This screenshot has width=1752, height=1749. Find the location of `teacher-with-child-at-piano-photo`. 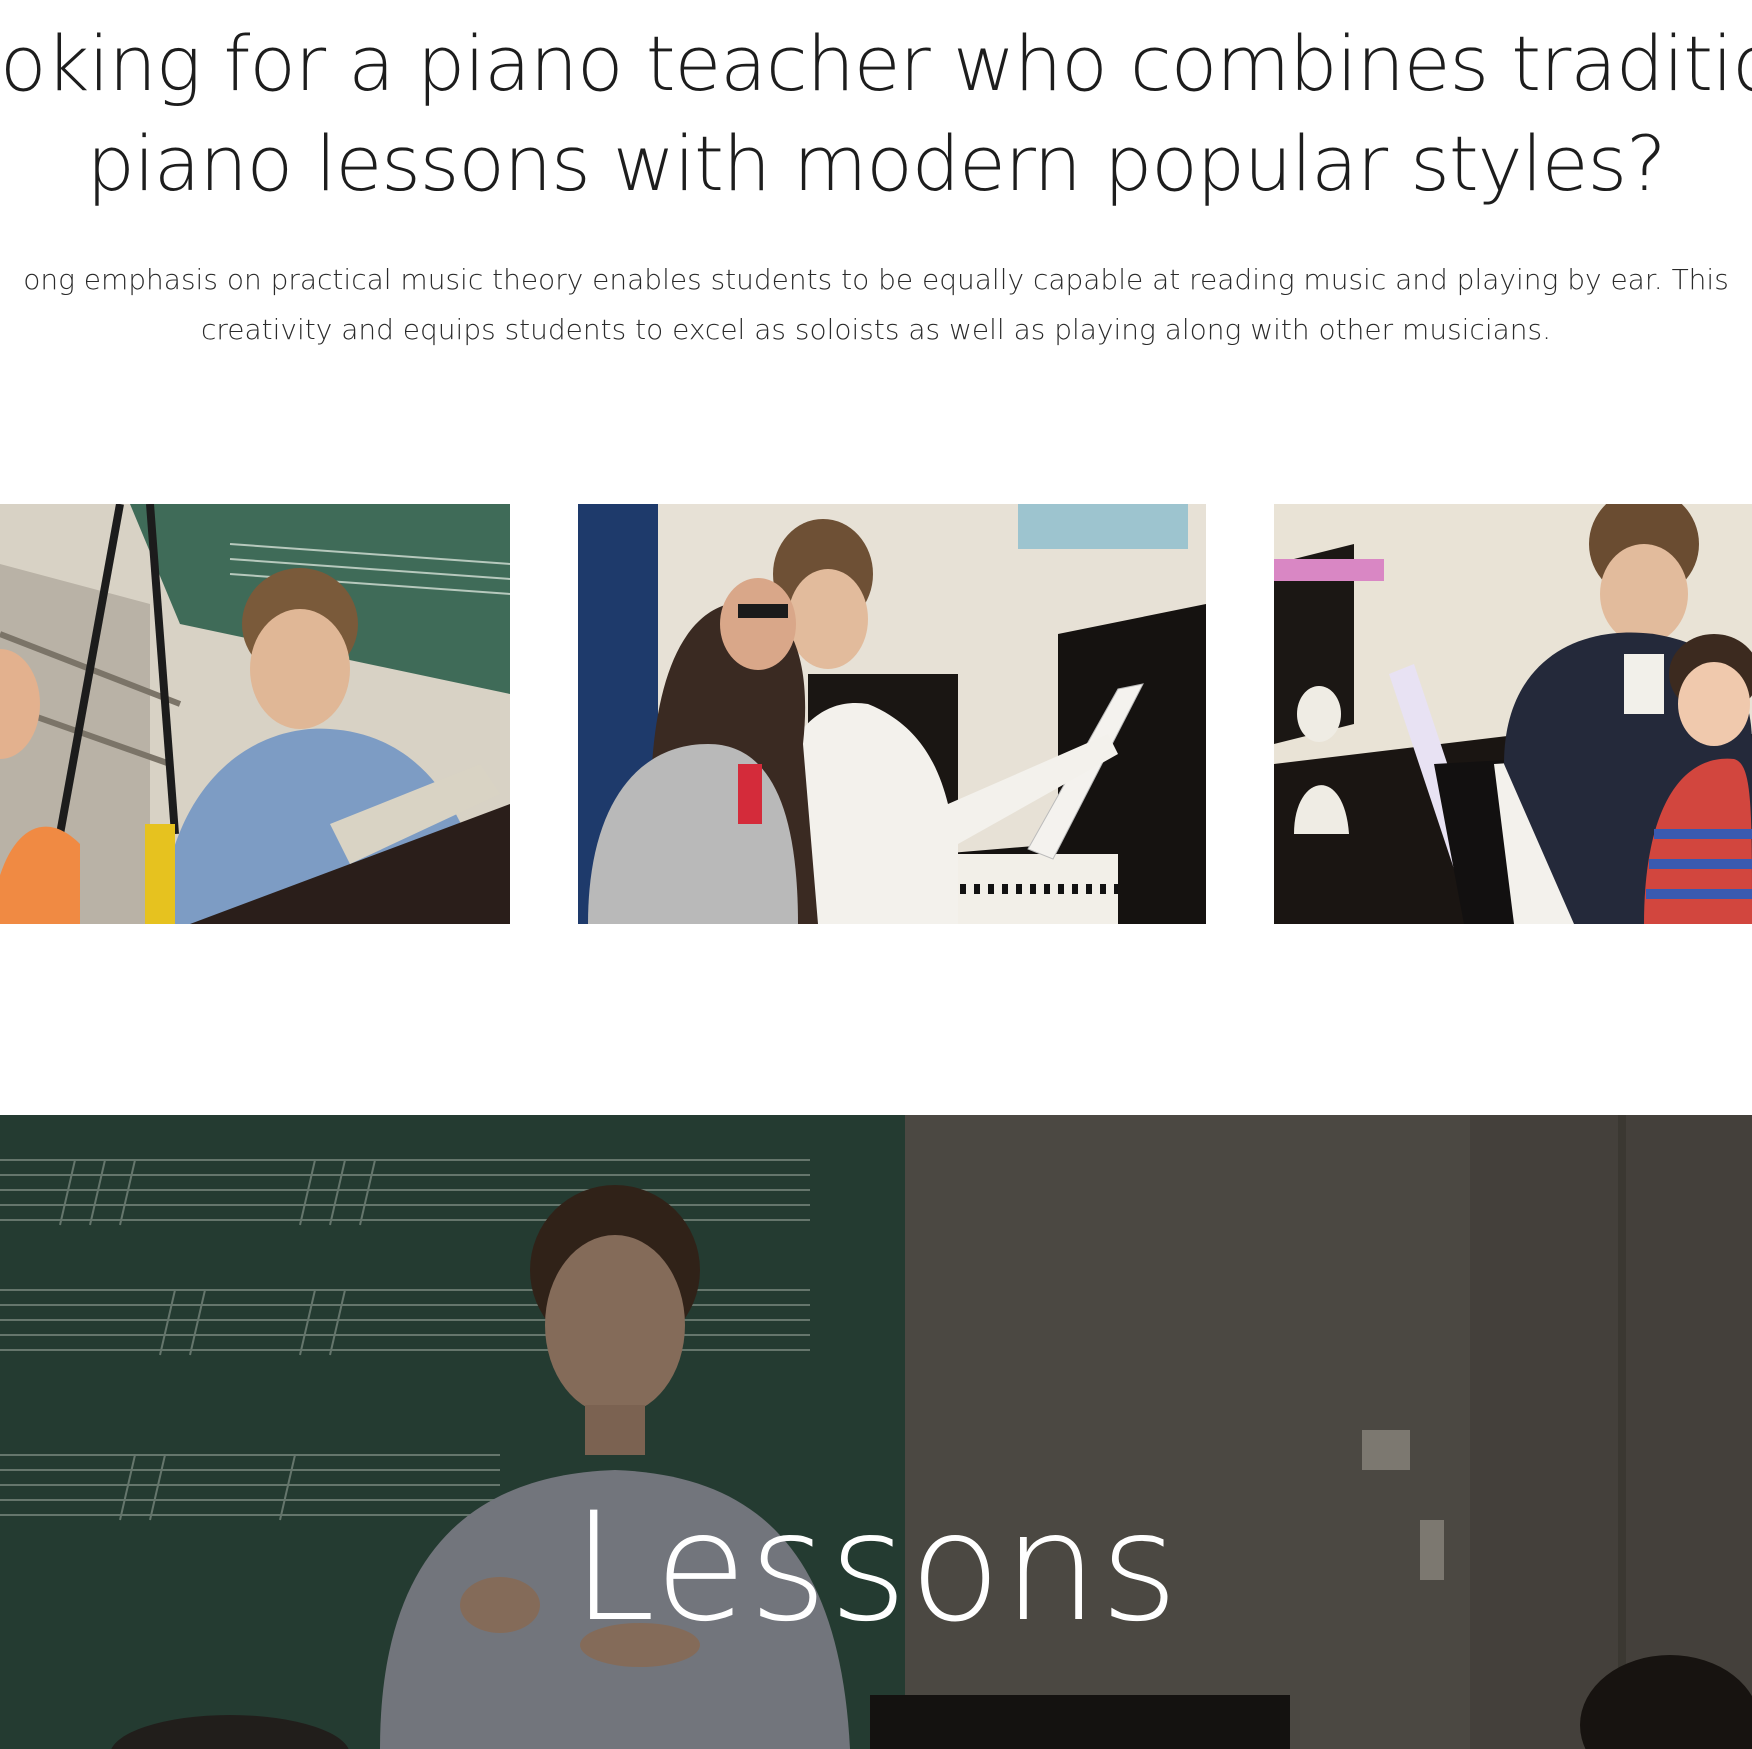

teacher-with-child-at-piano-photo is located at coordinates (255, 714).